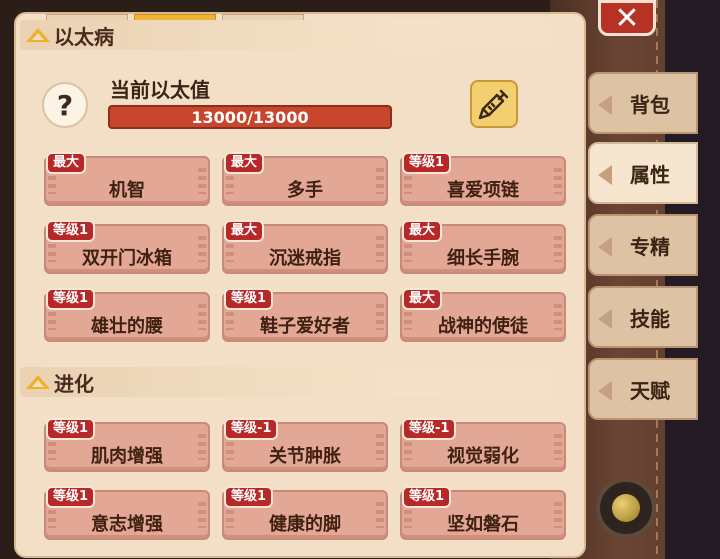  What do you see at coordinates (296, 35) in the screenshot?
I see `ether-section-header: 以太病` at bounding box center [296, 35].